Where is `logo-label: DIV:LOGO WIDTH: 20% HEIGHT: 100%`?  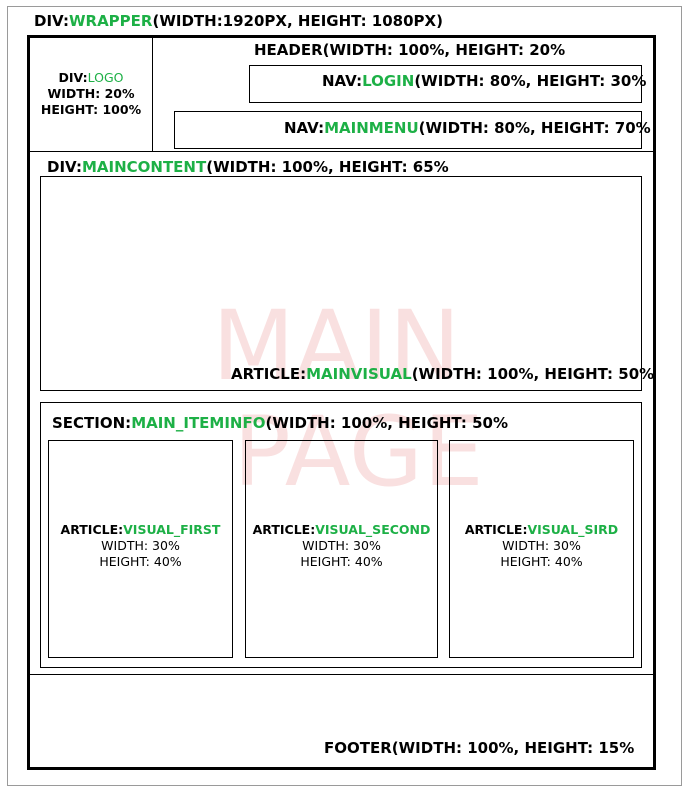
logo-label: DIV:LOGO WIDTH: 20% HEIGHT: 100% is located at coordinates (91, 93).